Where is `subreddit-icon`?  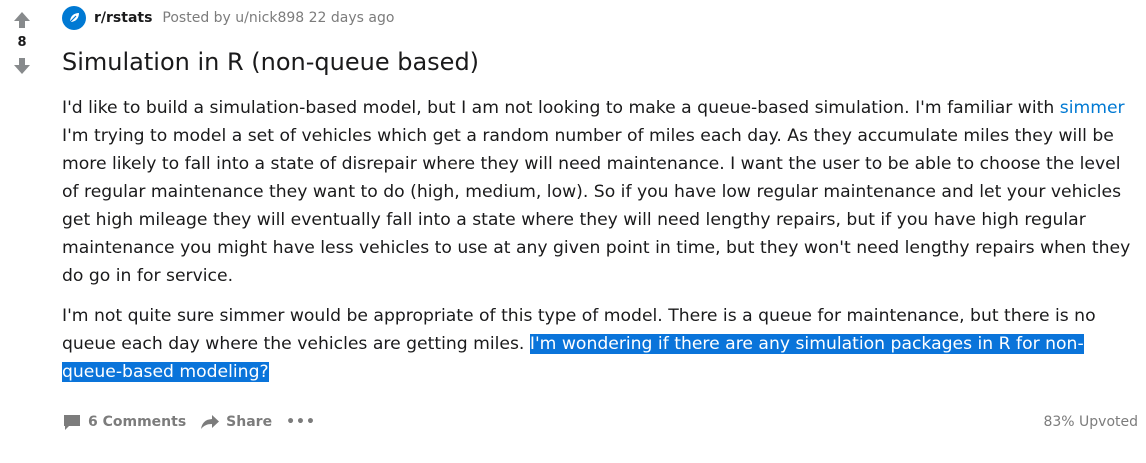
subreddit-icon is located at coordinates (74, 18).